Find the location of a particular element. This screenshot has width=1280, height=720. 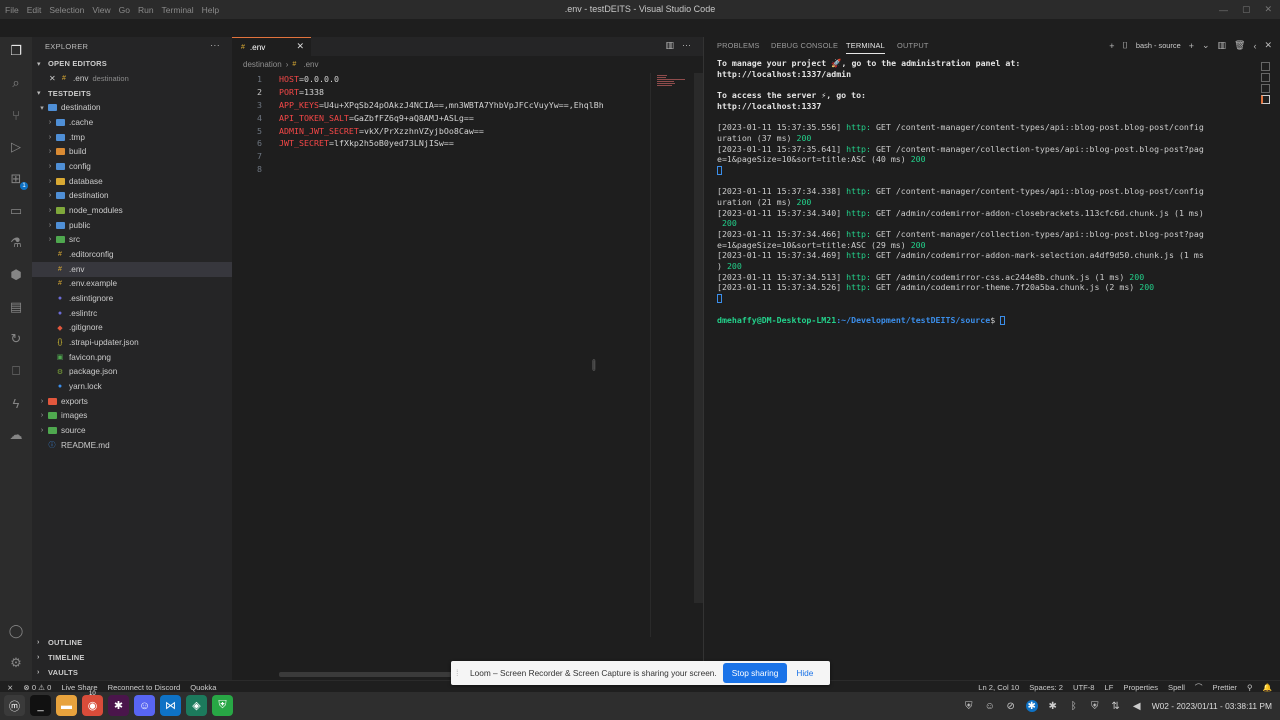

containers-icon: ▤ is located at coordinates (16, 307).